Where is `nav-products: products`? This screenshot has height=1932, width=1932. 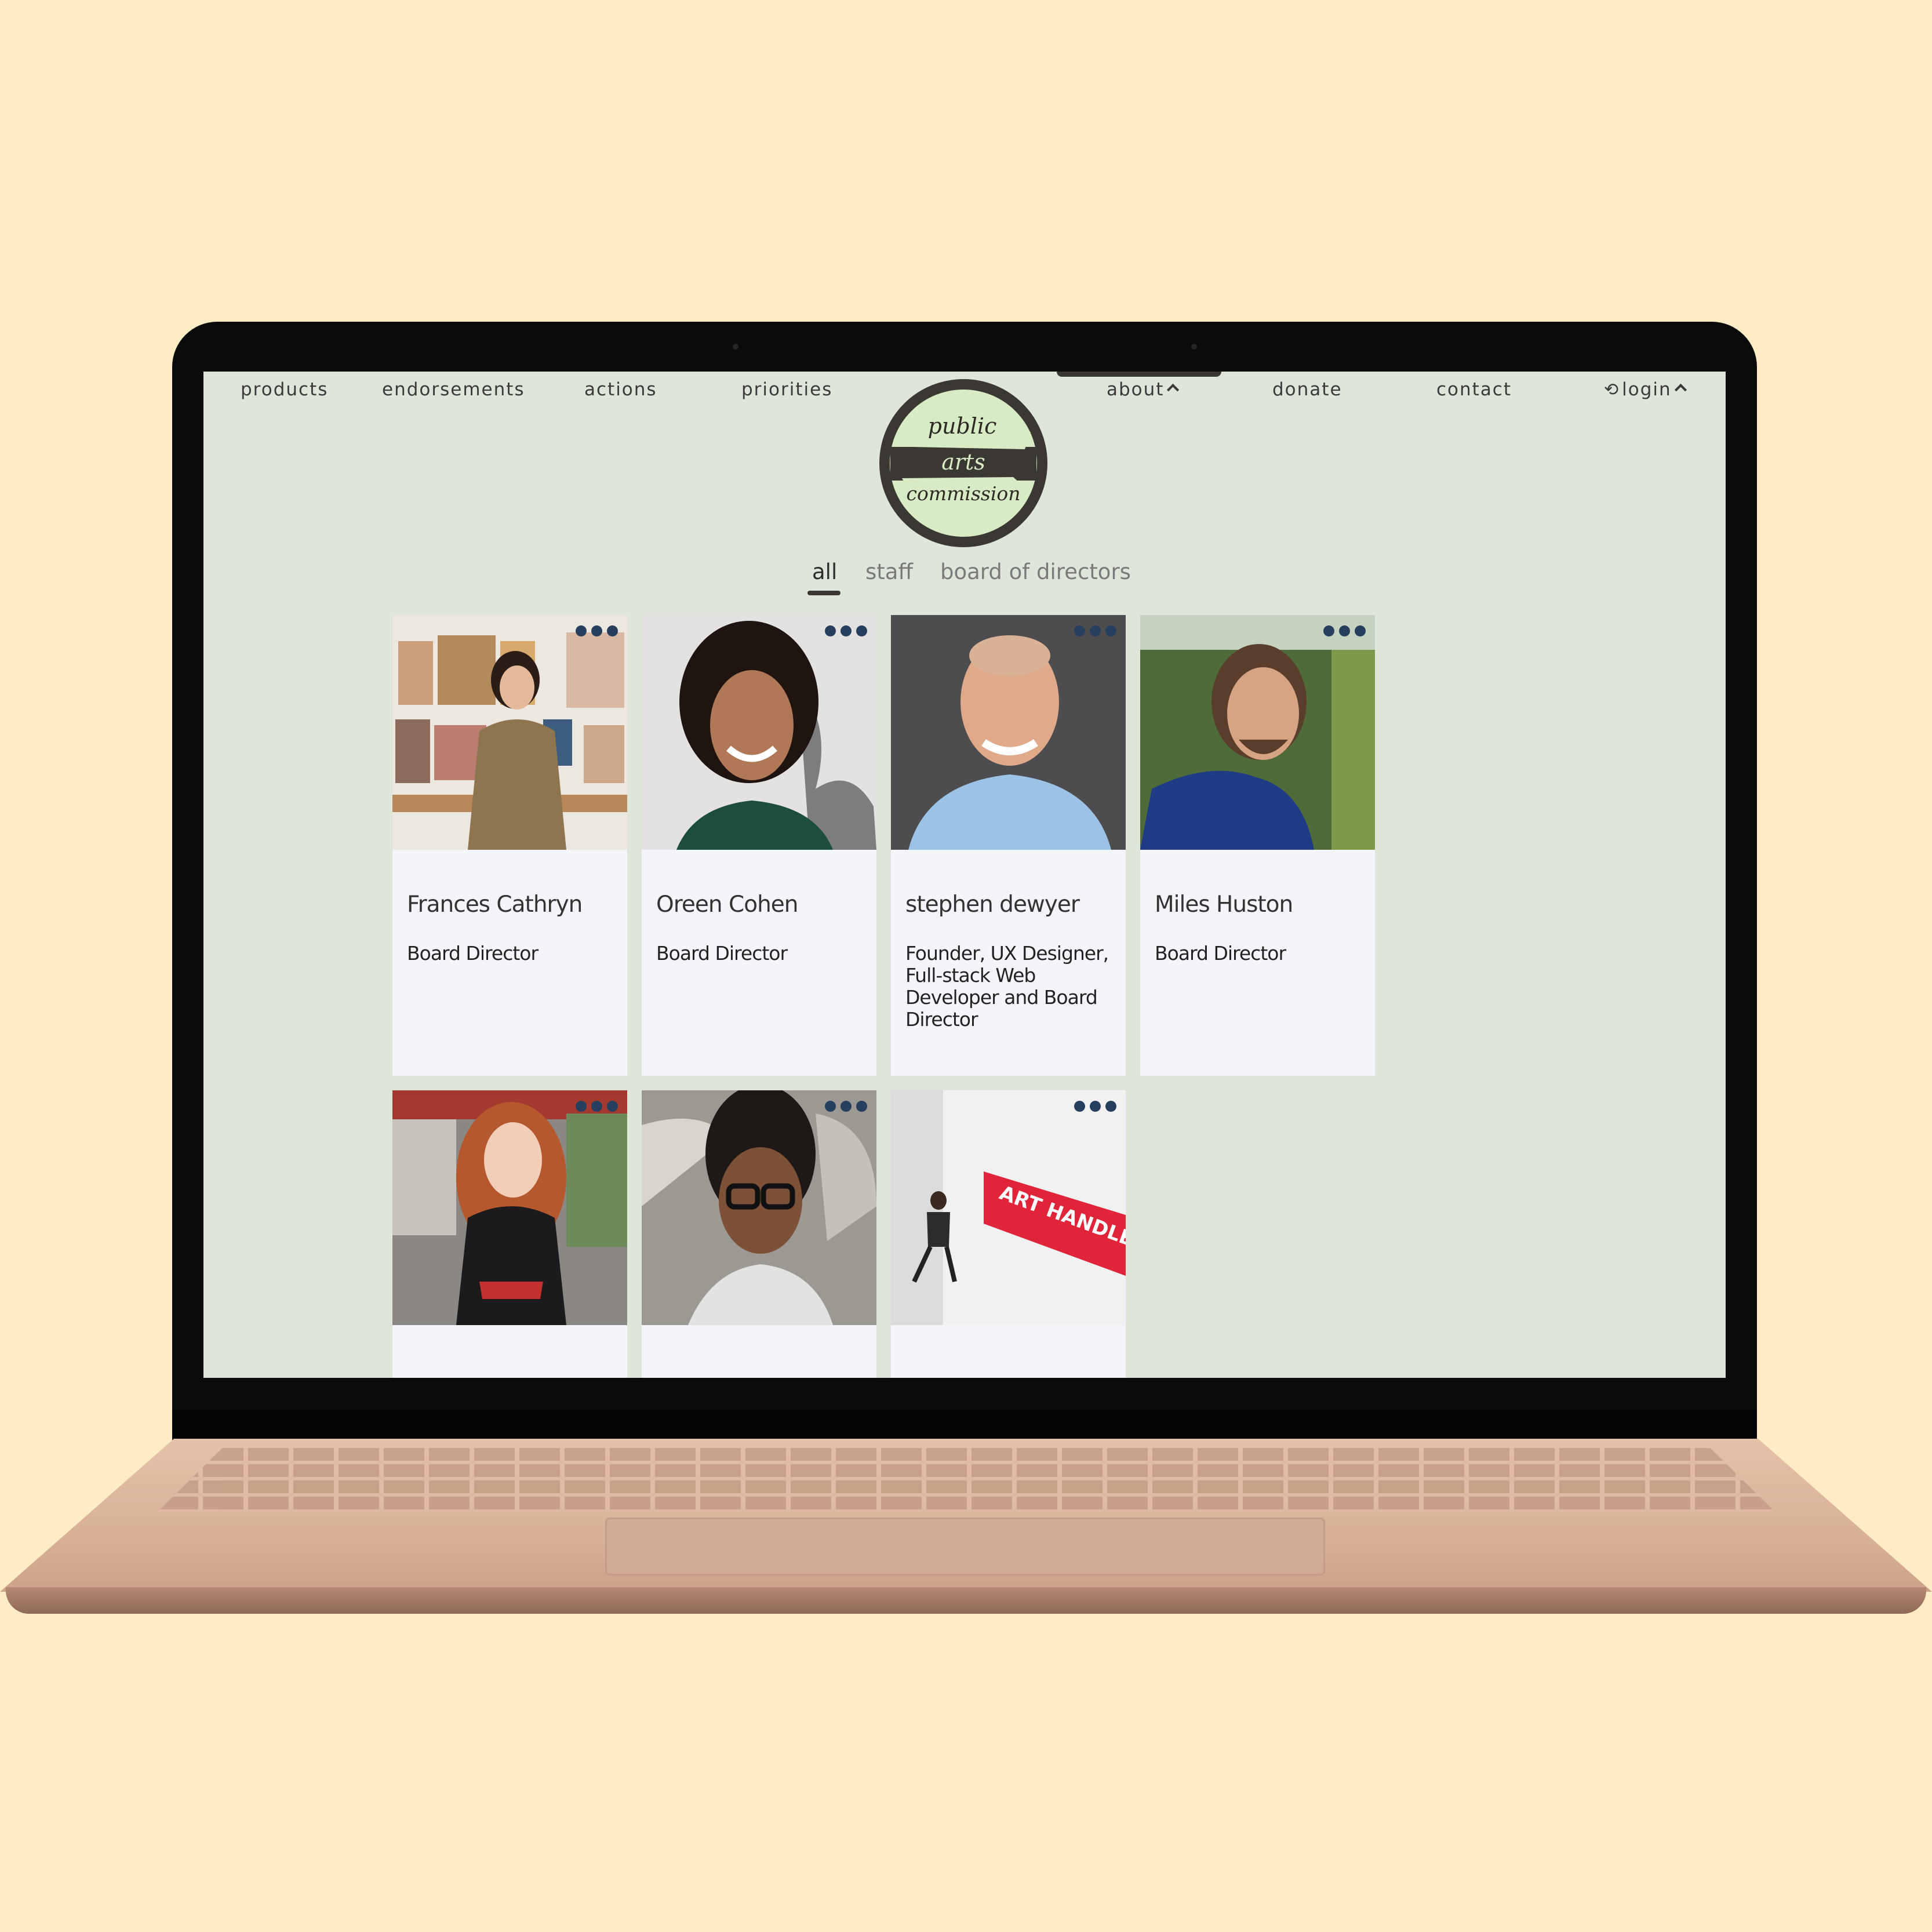
nav-products: products is located at coordinates (284, 390).